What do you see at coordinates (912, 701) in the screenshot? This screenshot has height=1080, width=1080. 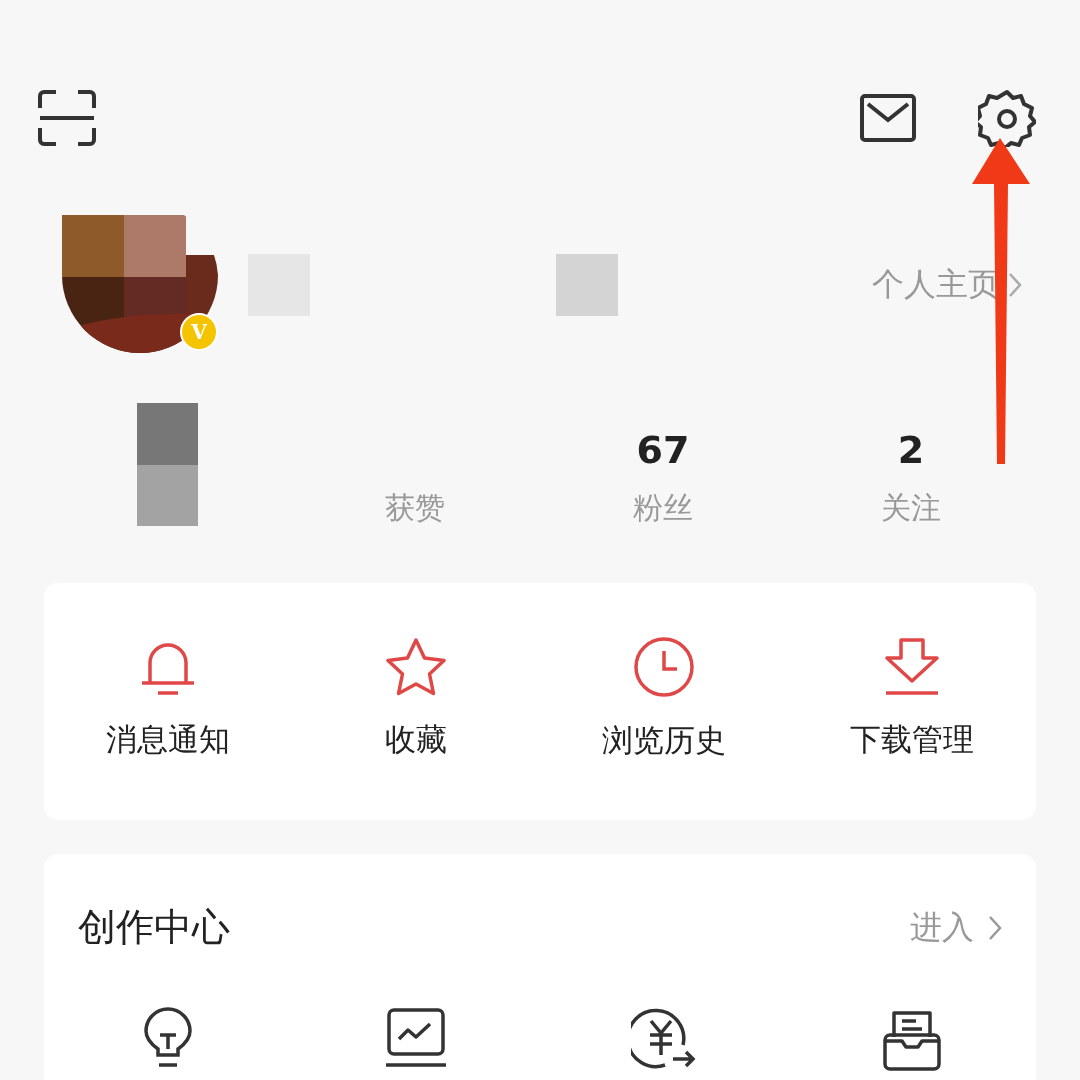 I see `quick-action: 下载管理` at bounding box center [912, 701].